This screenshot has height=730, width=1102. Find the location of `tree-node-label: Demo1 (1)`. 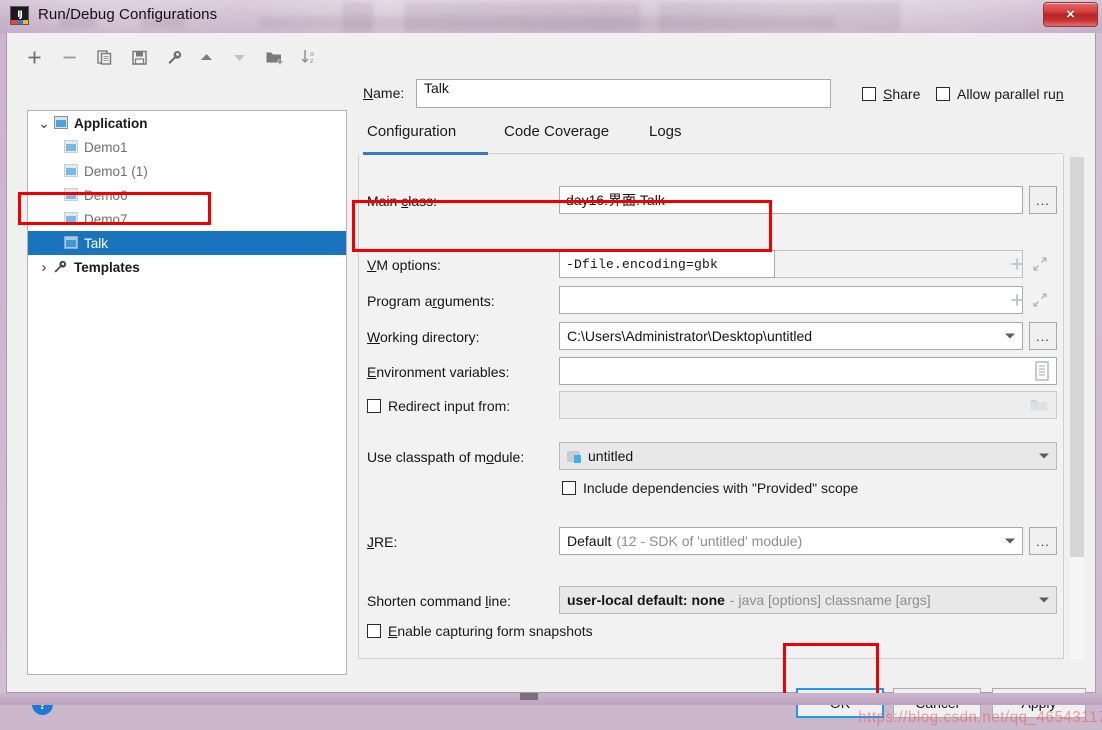

tree-node-label: Demo1 (1) is located at coordinates (116, 171).